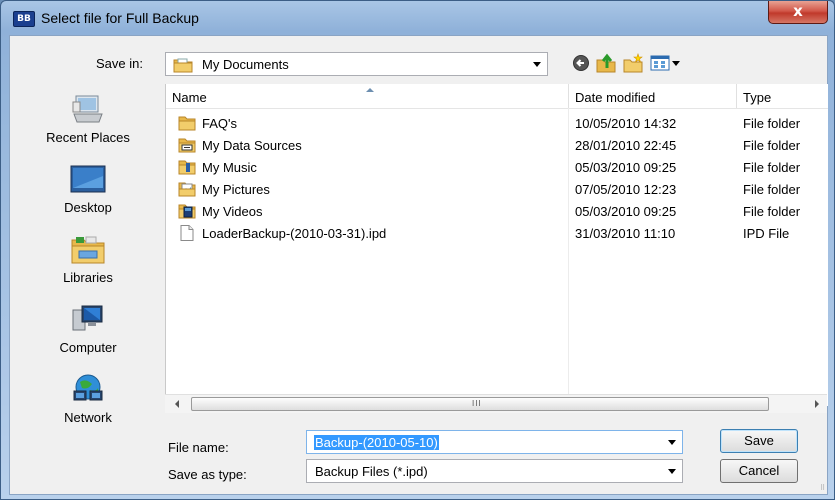 This screenshot has height=500, width=835. What do you see at coordinates (477, 403) in the screenshot?
I see `scrollbar-grip: III` at bounding box center [477, 403].